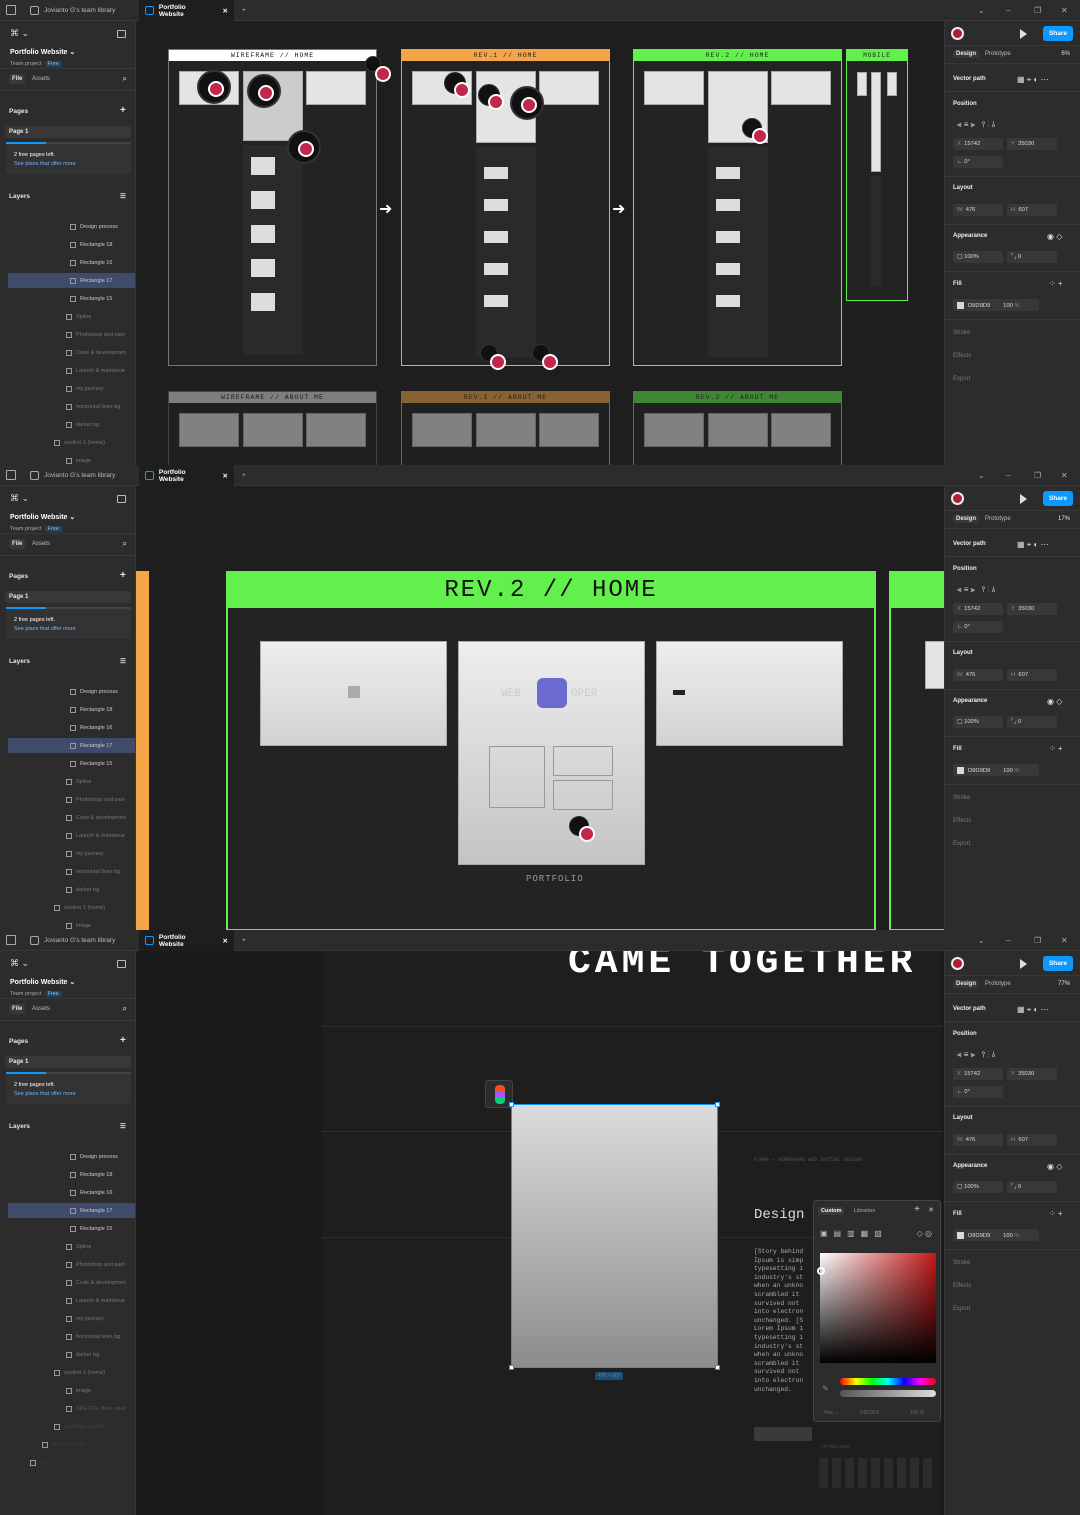 Image resolution: width=1080 pixels, height=1515 pixels. Describe the element at coordinates (17, 1009) in the screenshot. I see `file-tab: File` at that location.